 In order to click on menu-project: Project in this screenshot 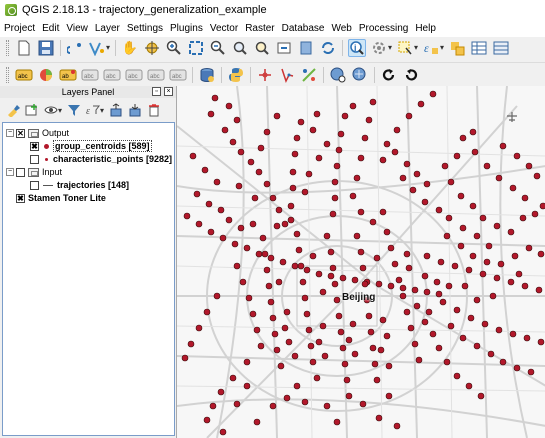, I will do `click(19, 28)`.